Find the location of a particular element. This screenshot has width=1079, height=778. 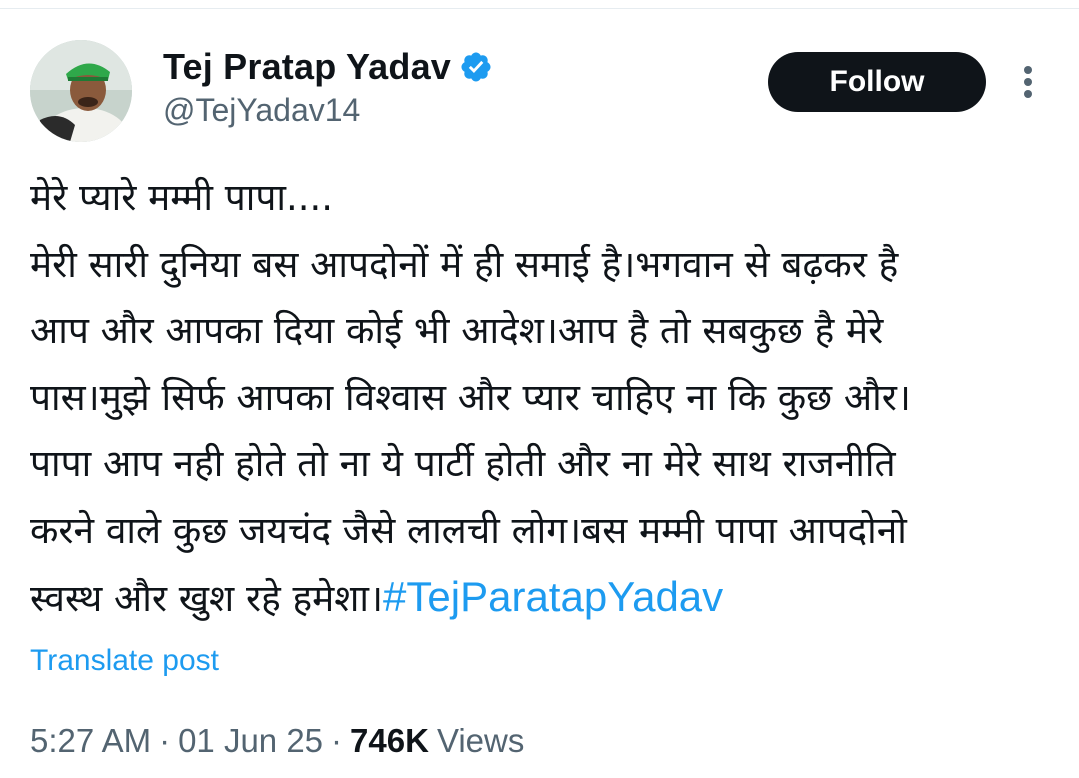

author-avatar is located at coordinates (81, 91).